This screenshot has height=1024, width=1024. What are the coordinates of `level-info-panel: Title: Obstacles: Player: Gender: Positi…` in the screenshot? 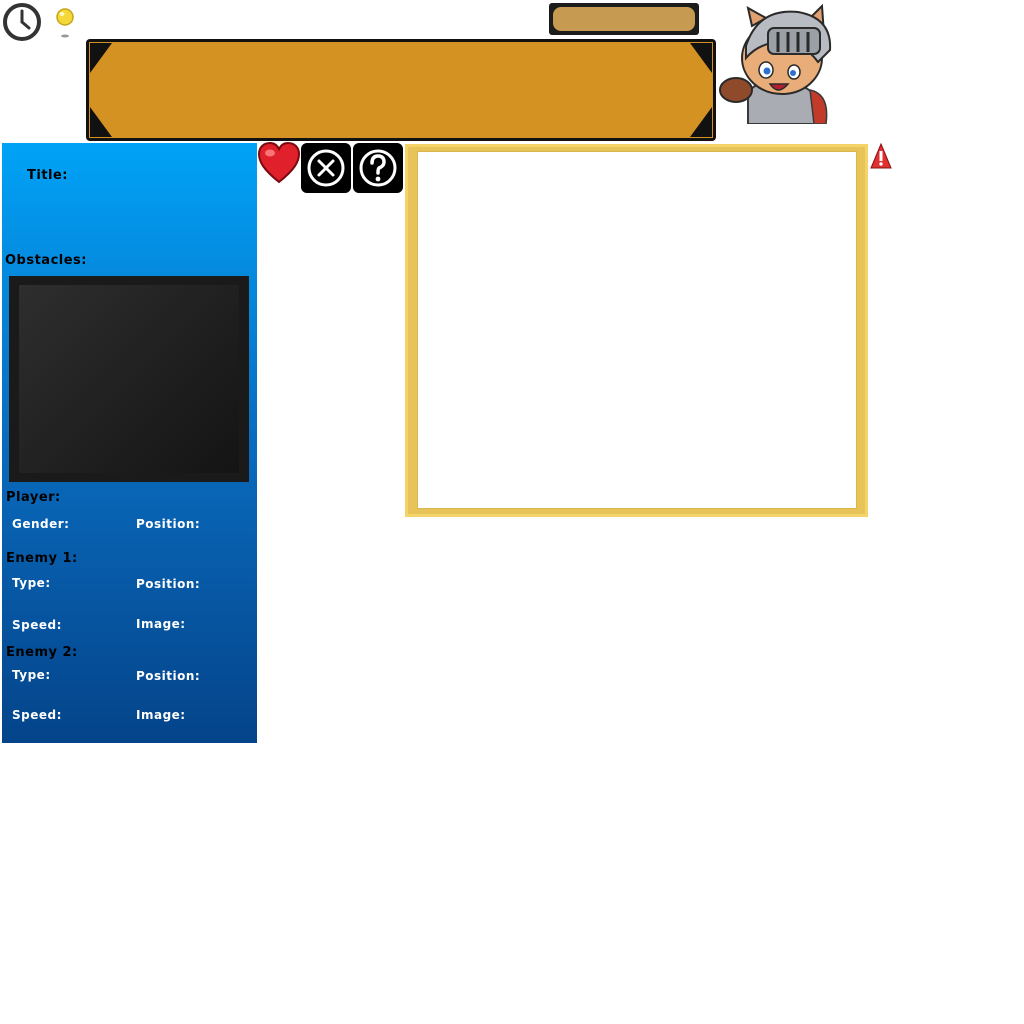 It's located at (129, 443).